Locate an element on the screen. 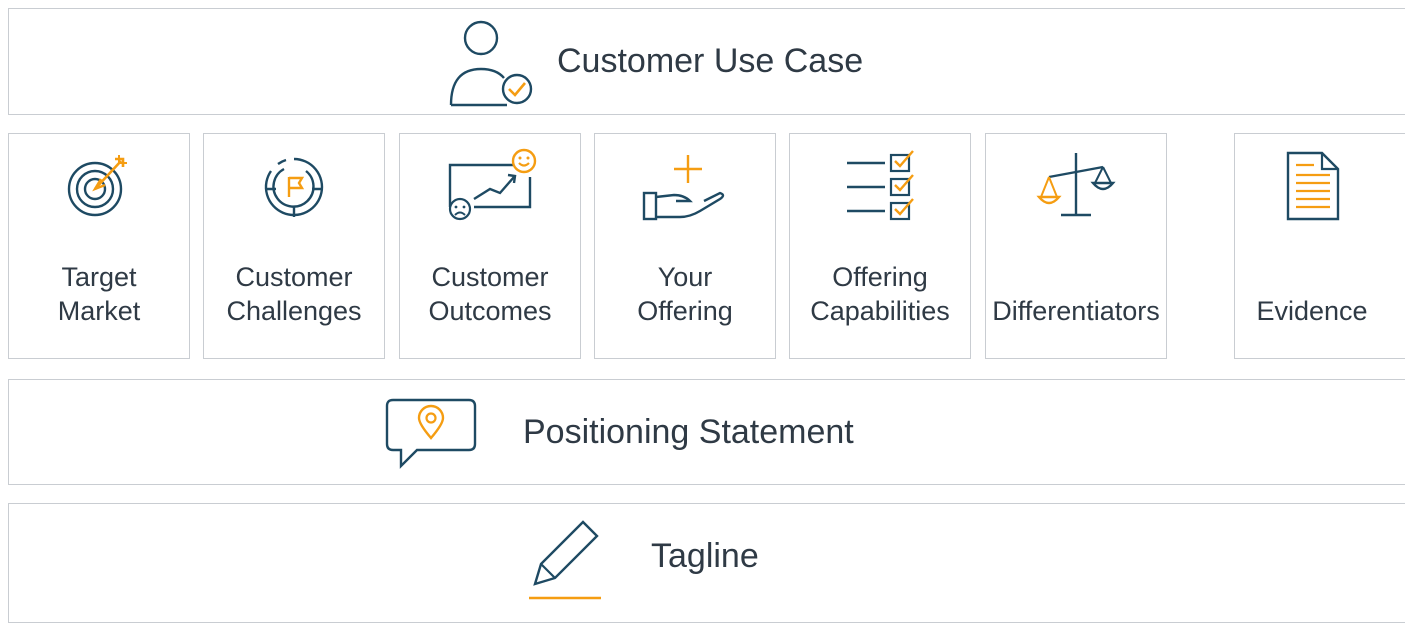 This screenshot has height=623, width=1405. tagline-title: Tagline is located at coordinates (705, 555).